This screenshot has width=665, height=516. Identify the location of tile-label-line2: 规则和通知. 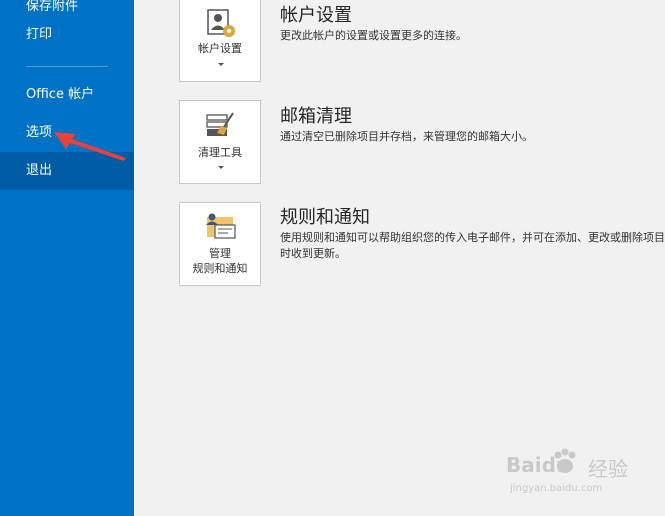
(220, 268).